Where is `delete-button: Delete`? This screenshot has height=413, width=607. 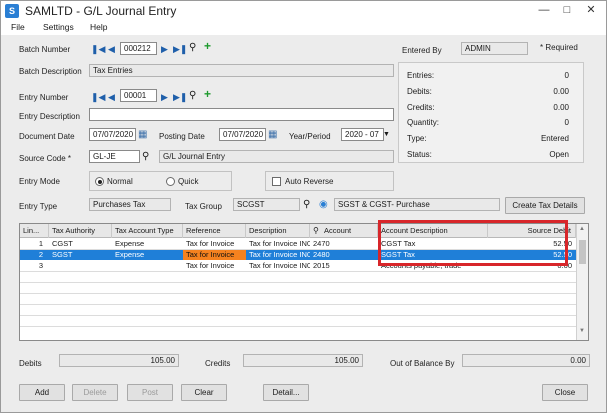
delete-button: Delete is located at coordinates (95, 392).